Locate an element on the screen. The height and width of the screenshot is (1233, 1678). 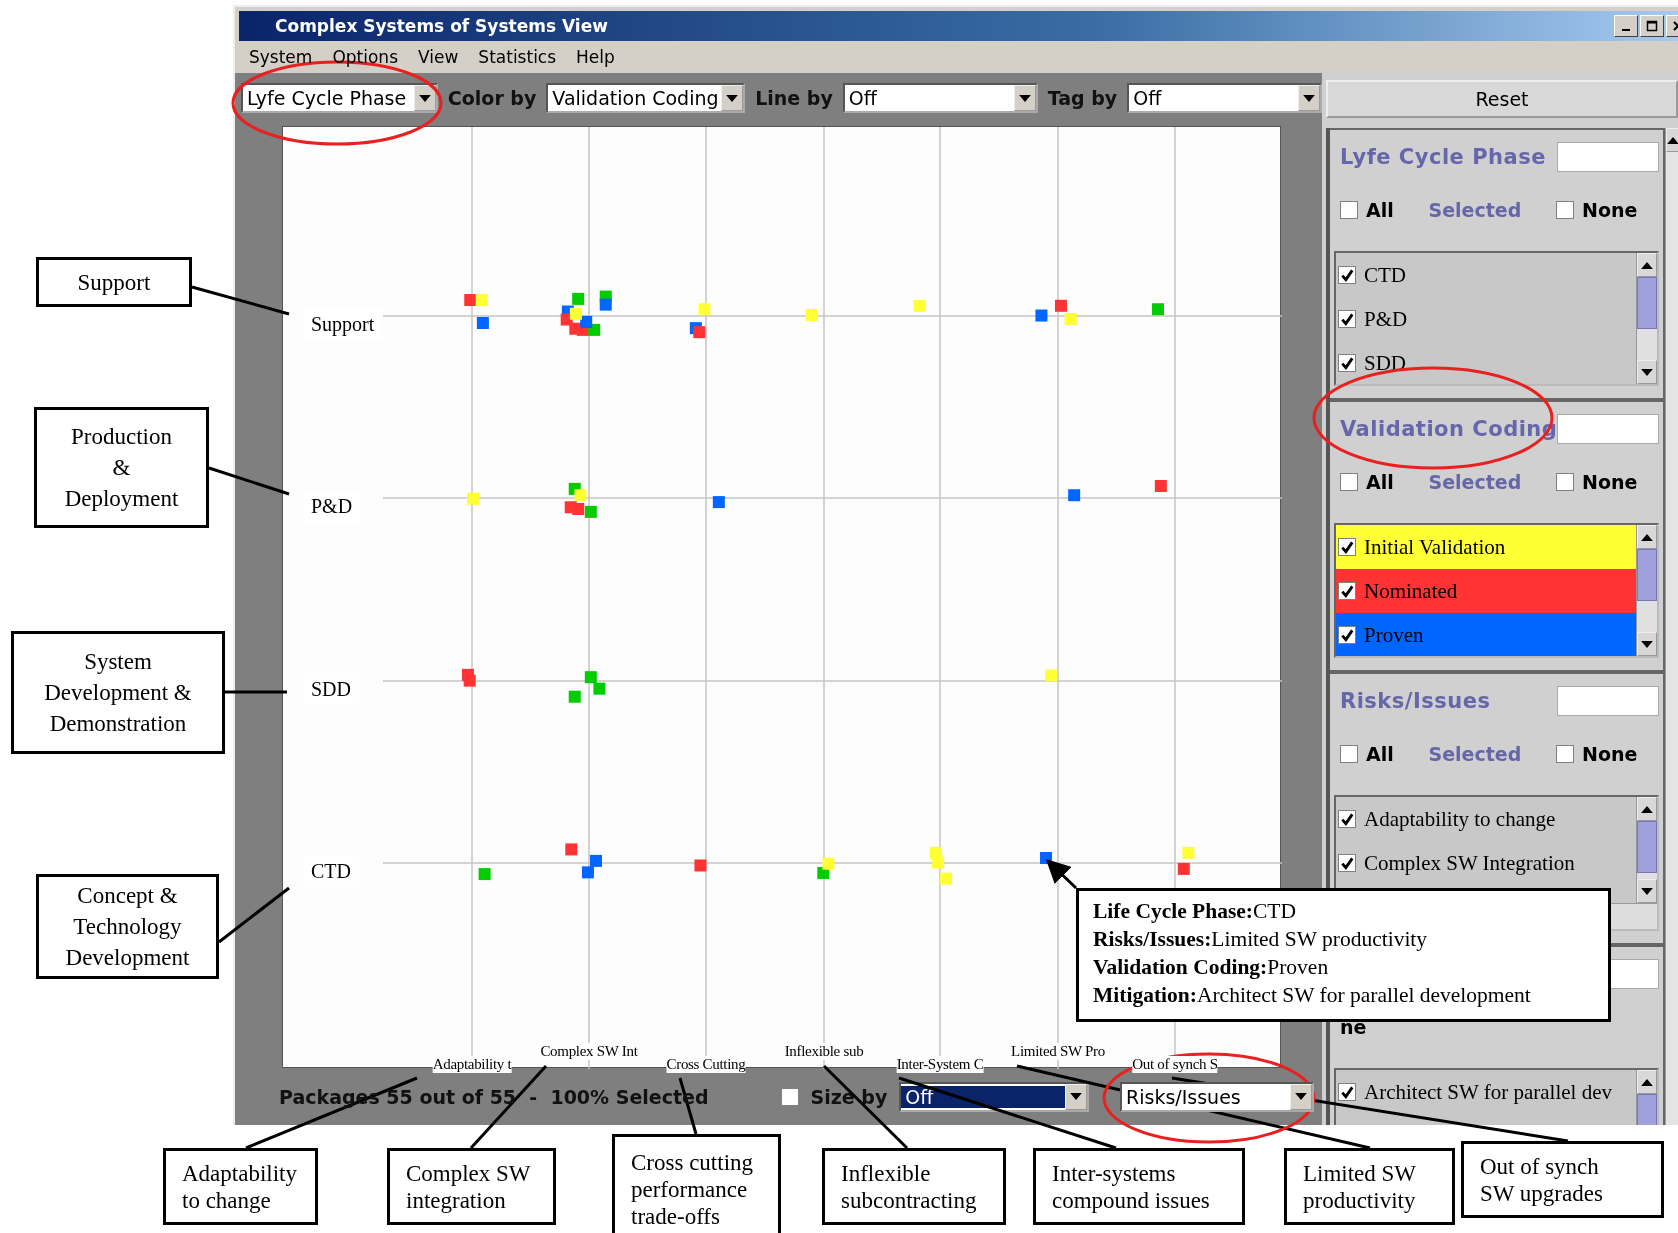
annotation-label: Complex SW integration is located at coordinates (471, 1186).